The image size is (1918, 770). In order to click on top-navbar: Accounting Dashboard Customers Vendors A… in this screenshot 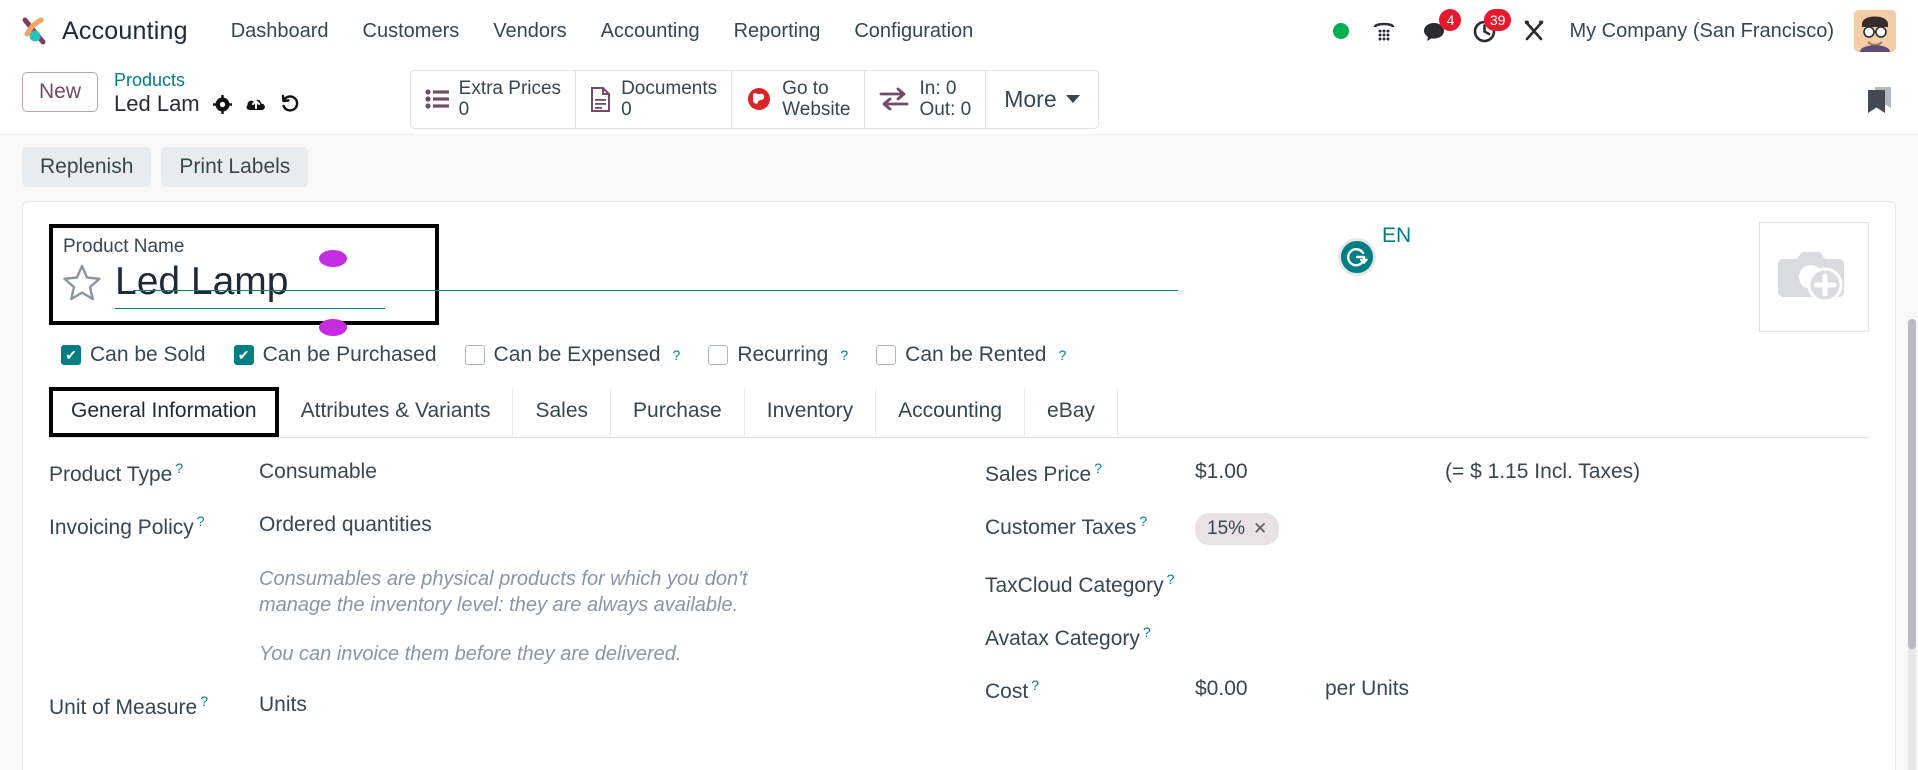, I will do `click(959, 31)`.